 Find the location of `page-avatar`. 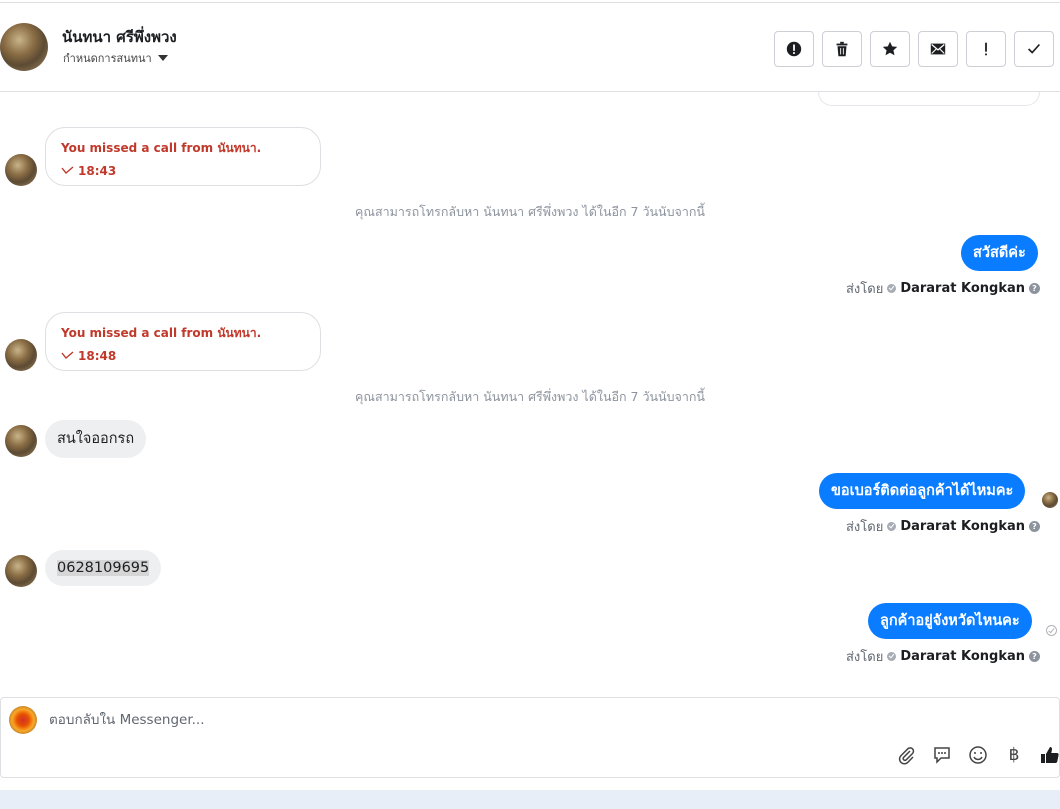

page-avatar is located at coordinates (23, 720).